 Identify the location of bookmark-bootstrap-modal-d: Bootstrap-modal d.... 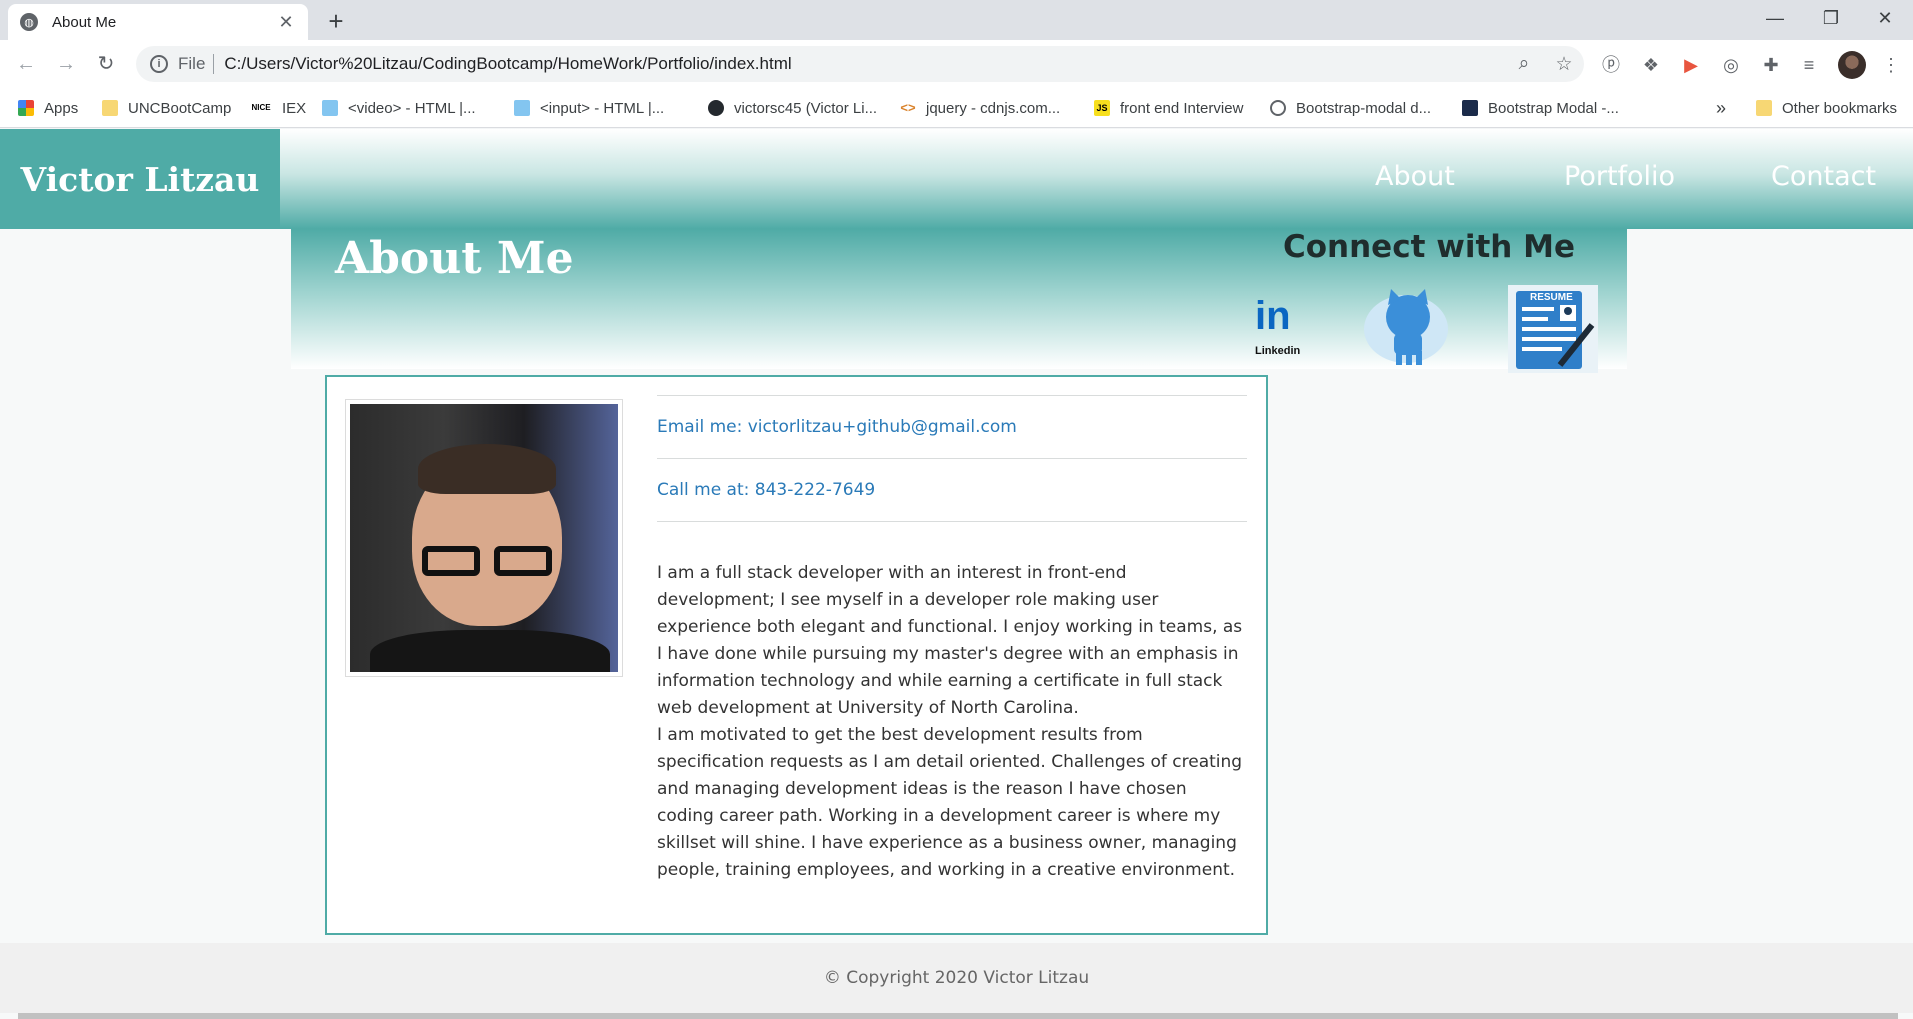
(1350, 108).